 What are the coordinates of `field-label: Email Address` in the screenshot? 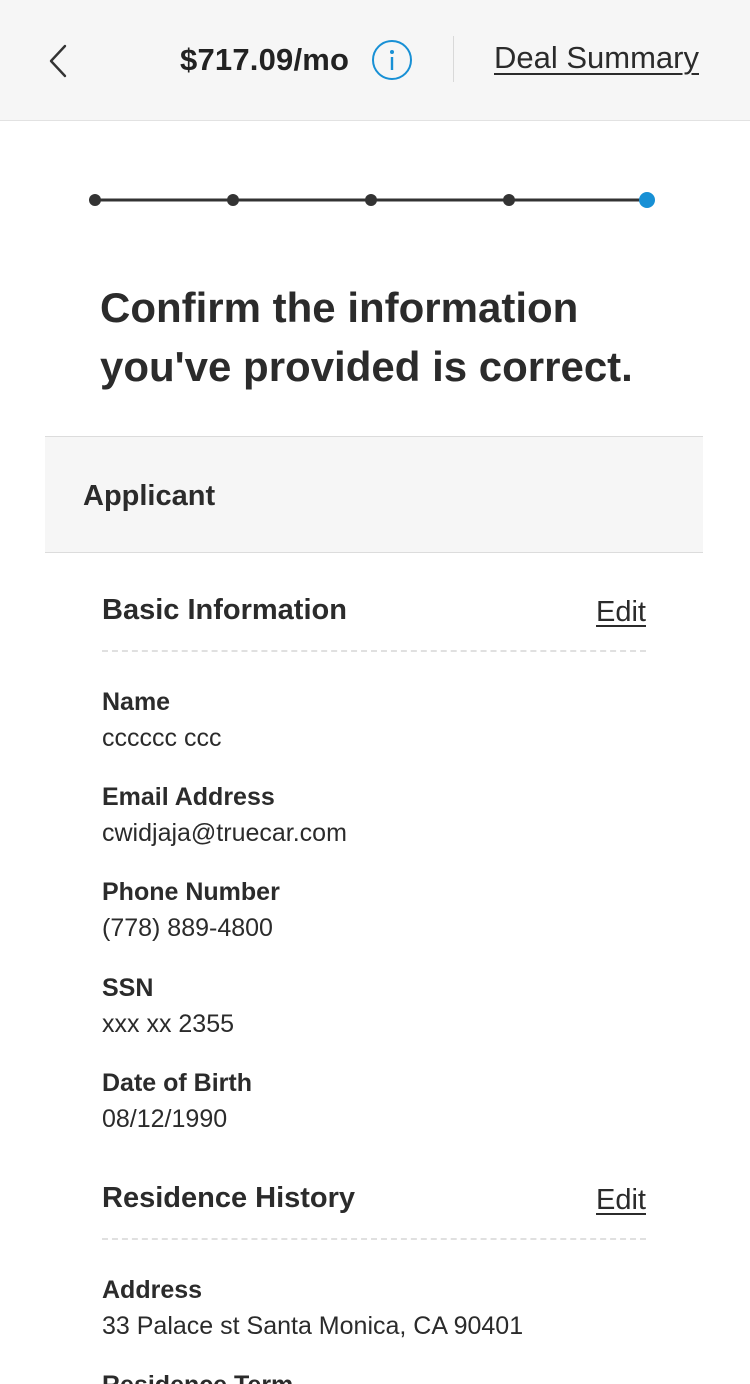 It's located at (188, 797).